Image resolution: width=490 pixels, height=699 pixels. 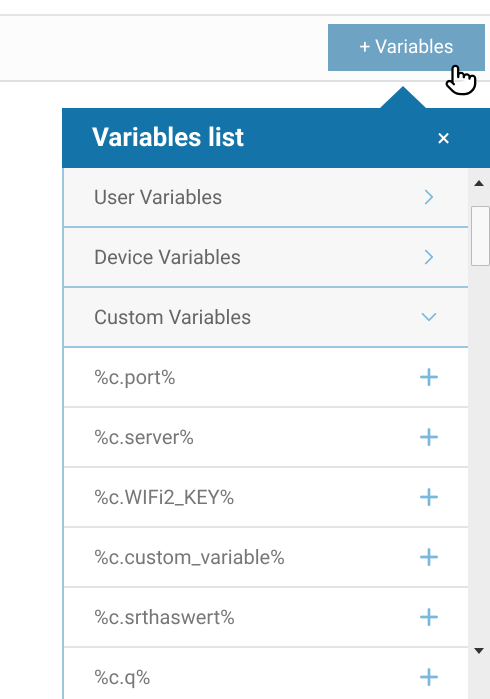 What do you see at coordinates (122, 677) in the screenshot?
I see `variable-name: %c.q%` at bounding box center [122, 677].